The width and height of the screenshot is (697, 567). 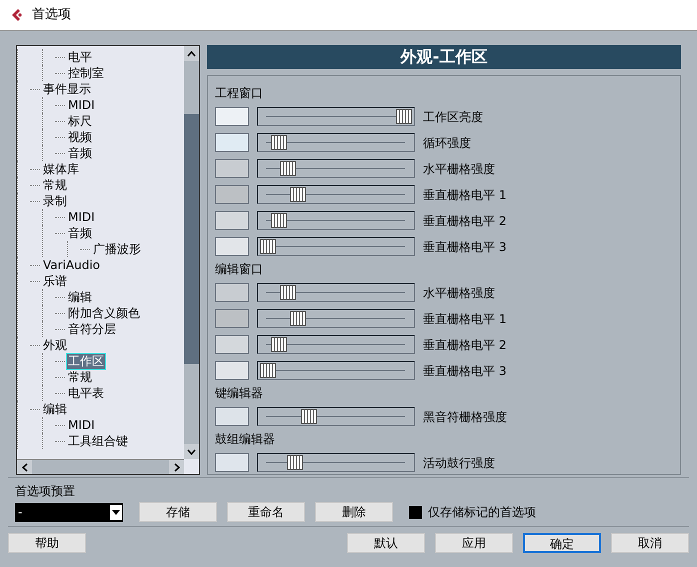 I want to click on tree-item: 工作区, so click(x=86, y=361).